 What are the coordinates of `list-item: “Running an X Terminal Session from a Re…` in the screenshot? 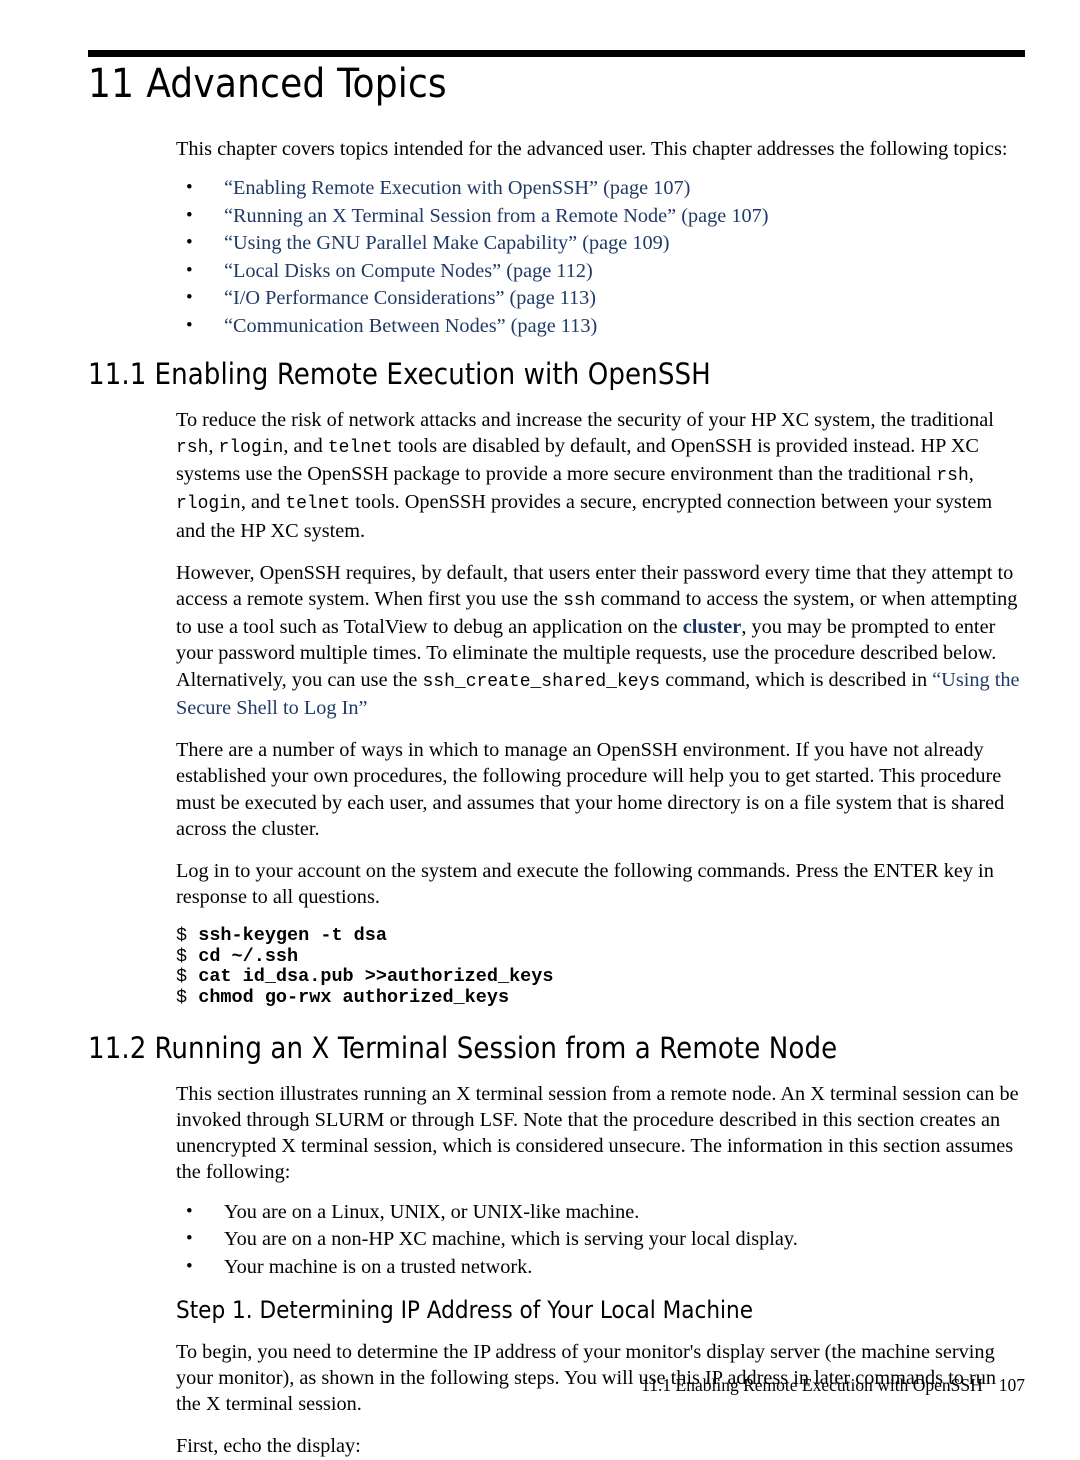 It's located at (600, 216).